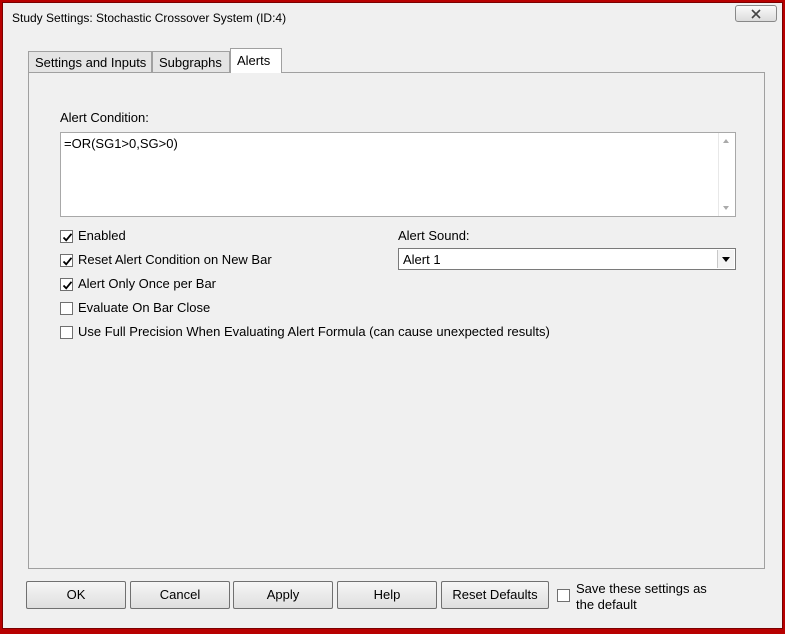 Image resolution: width=785 pixels, height=634 pixels. What do you see at coordinates (398, 174) in the screenshot?
I see `alert-condition-input: =OR(SG1>0,SG>0)` at bounding box center [398, 174].